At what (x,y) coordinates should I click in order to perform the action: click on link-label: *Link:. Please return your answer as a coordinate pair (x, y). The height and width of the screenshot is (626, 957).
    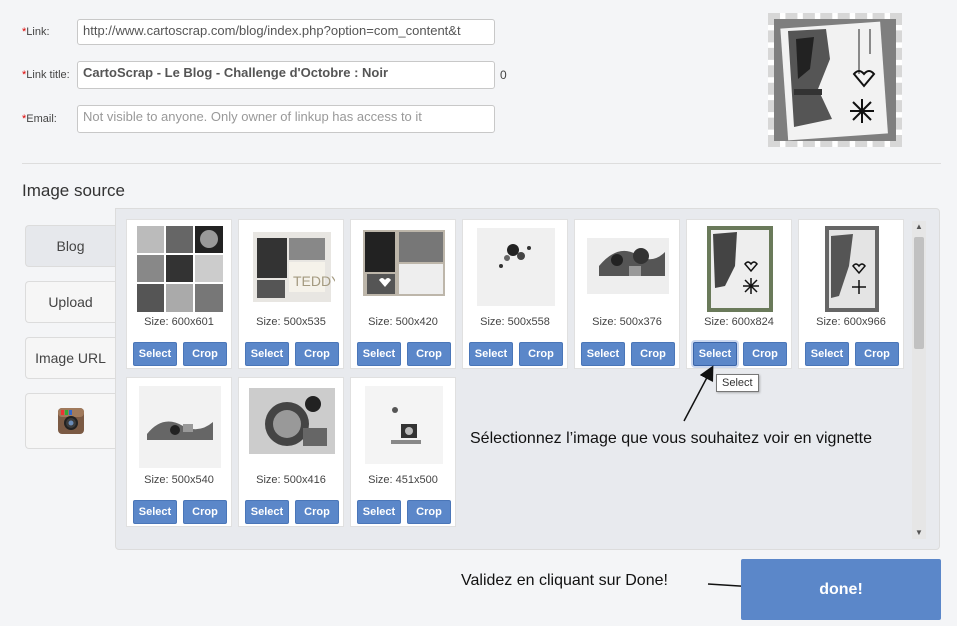
    Looking at the image, I should click on (36, 32).